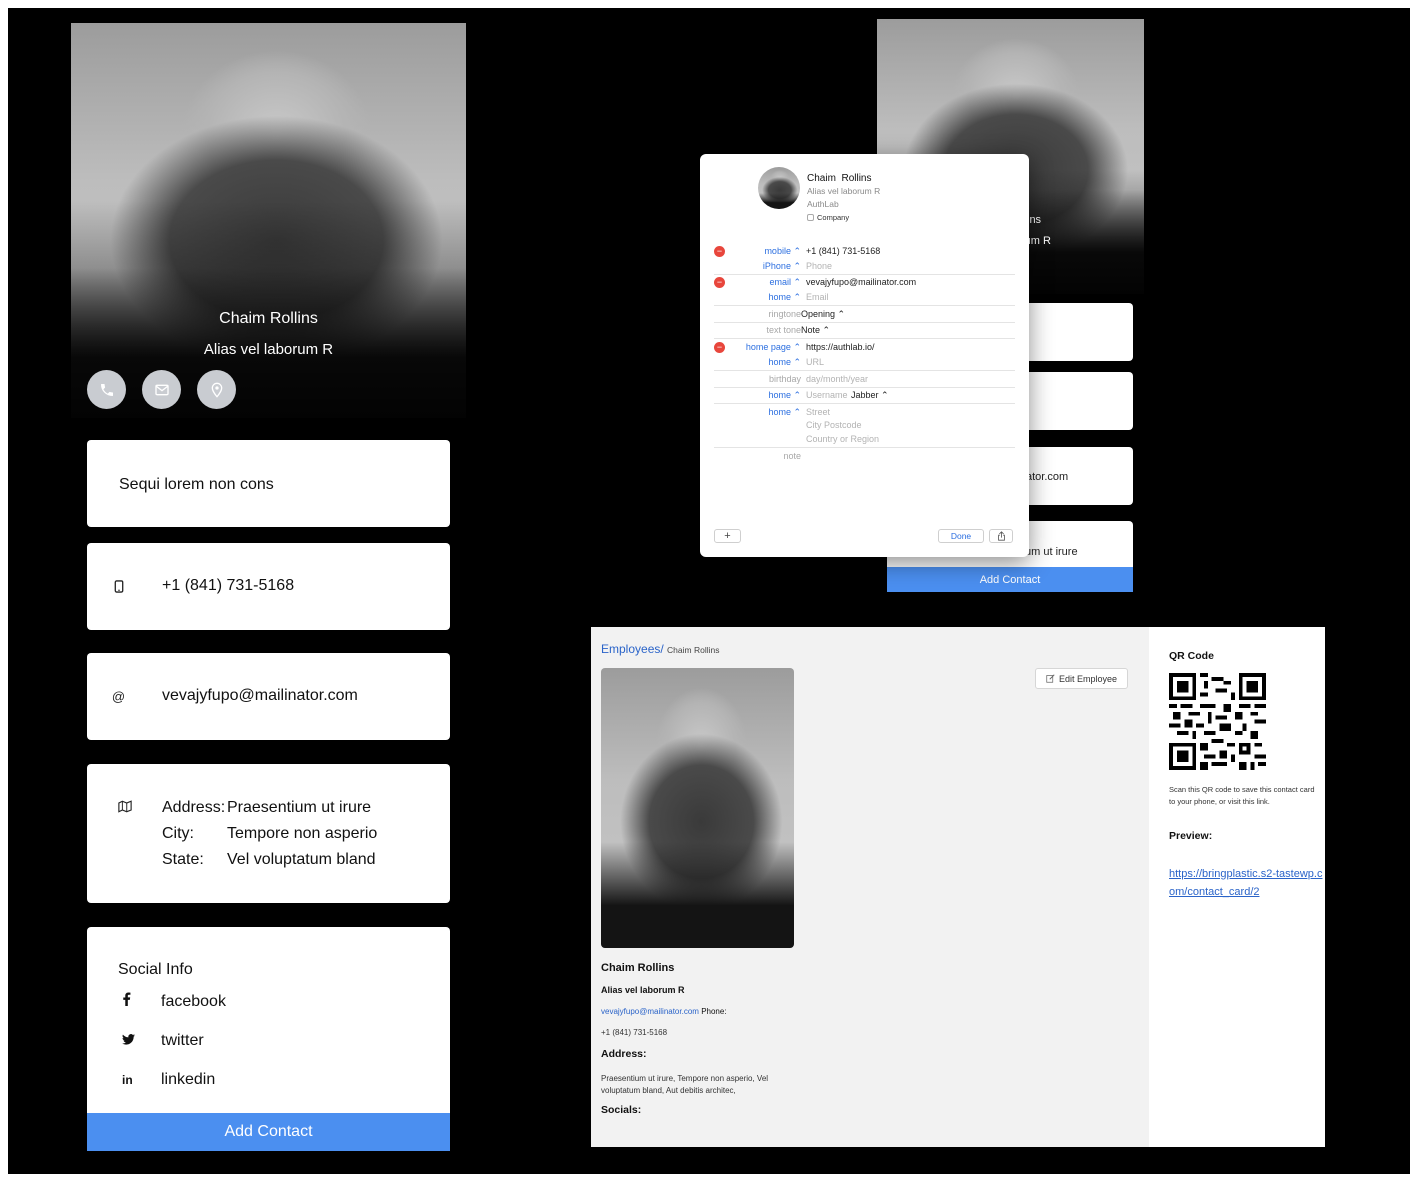 The height and width of the screenshot is (1182, 1418). I want to click on share-icon, so click(1001, 536).